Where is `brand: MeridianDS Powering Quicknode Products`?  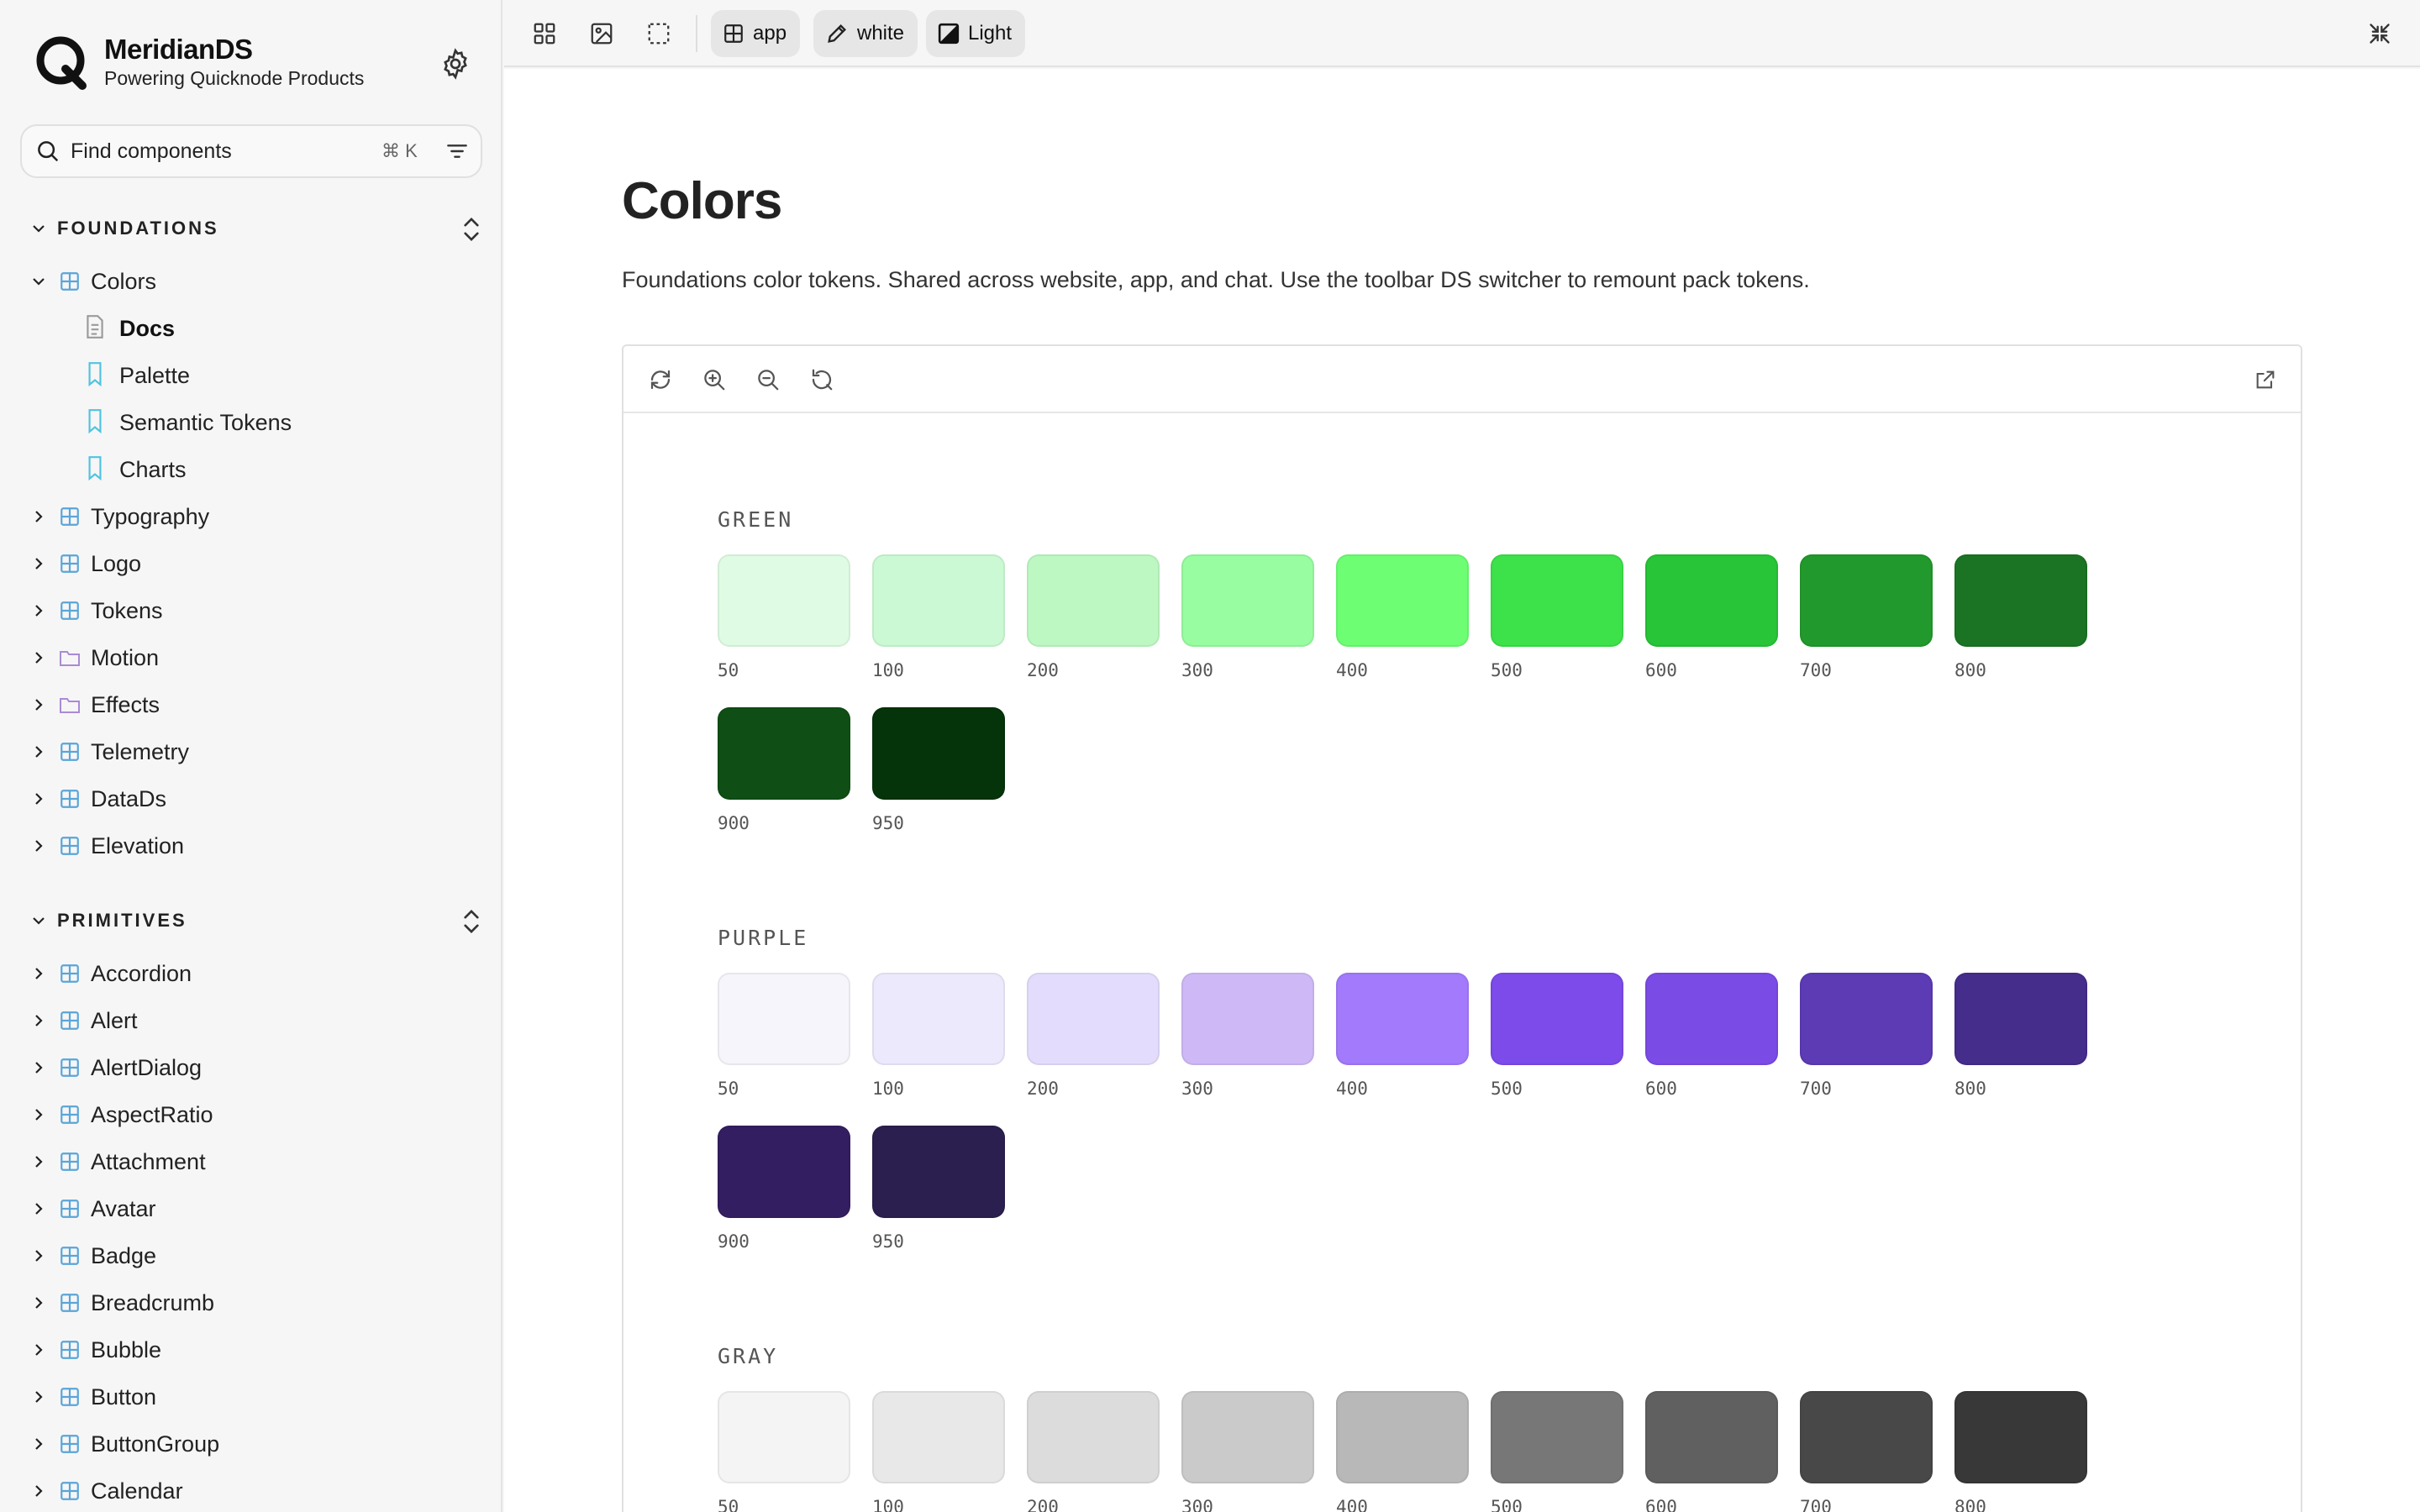 brand: MeridianDS Powering Quicknode Products is located at coordinates (198, 61).